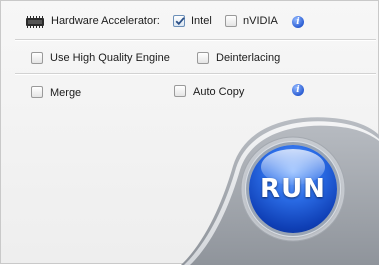 This screenshot has height=265, width=379. I want to click on run-button: RUN, so click(293, 189).